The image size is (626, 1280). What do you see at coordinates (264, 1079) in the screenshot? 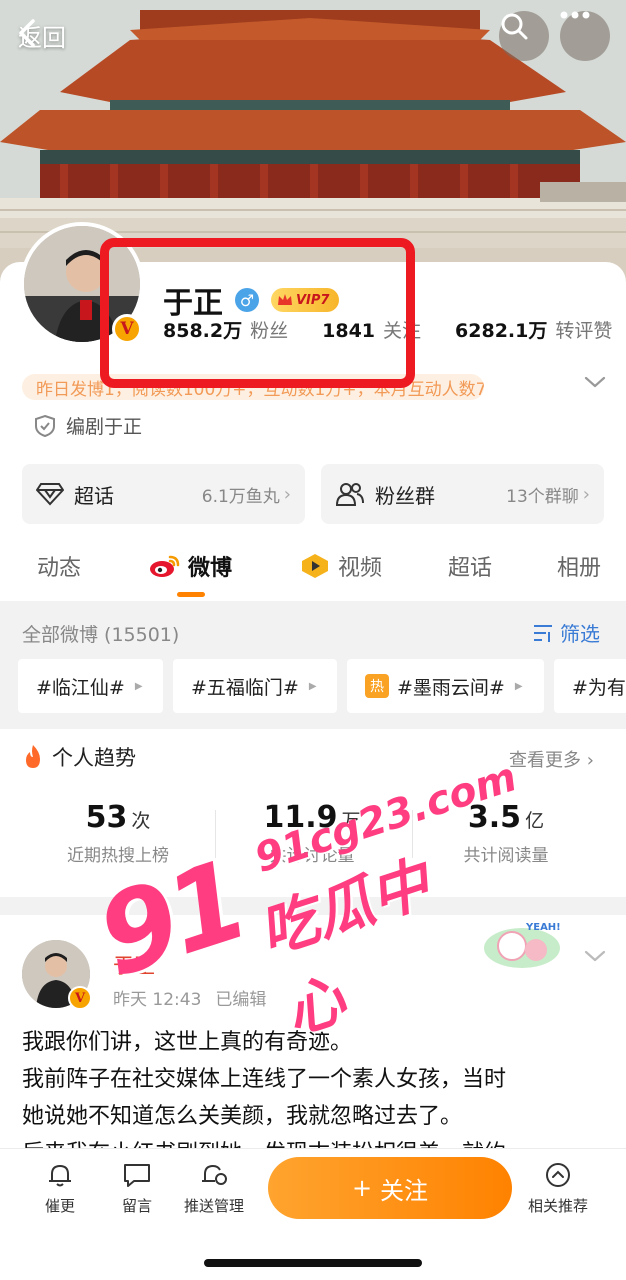
I see `post-line: 我前阵子在社交媒体上连线了一个素人女孩，当时` at bounding box center [264, 1079].